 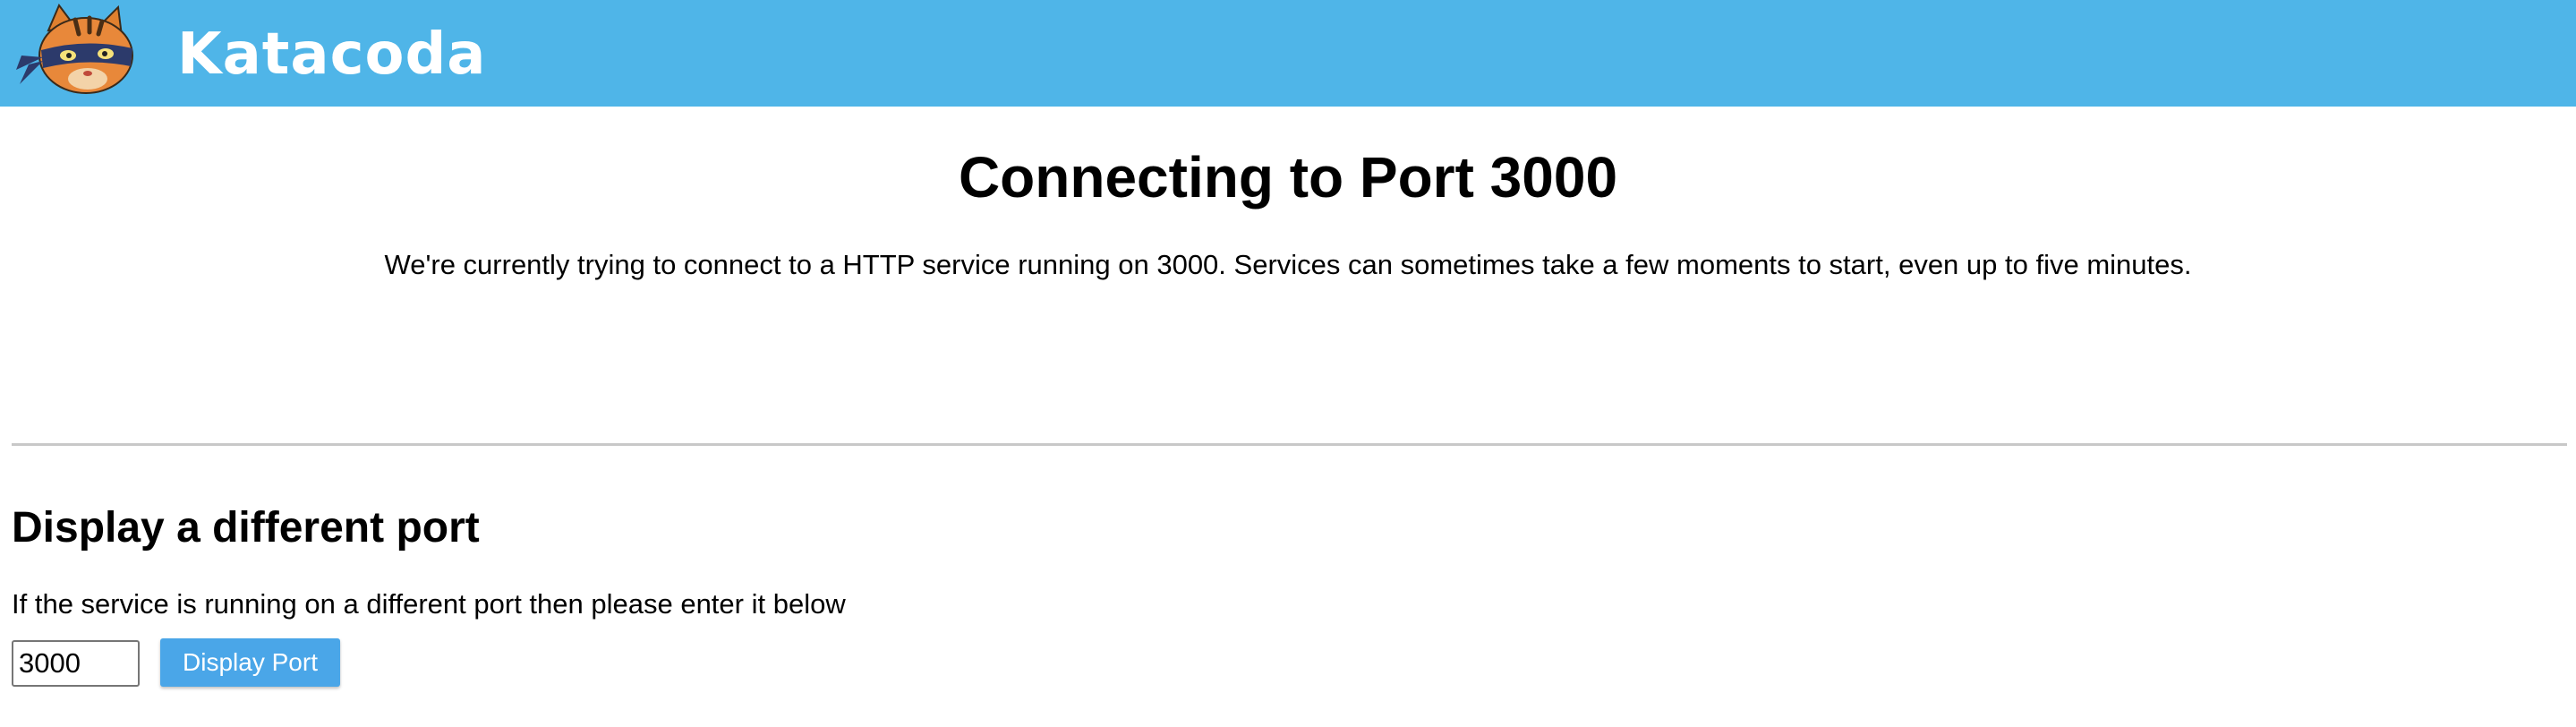 What do you see at coordinates (1289, 444) in the screenshot?
I see `section-divider` at bounding box center [1289, 444].